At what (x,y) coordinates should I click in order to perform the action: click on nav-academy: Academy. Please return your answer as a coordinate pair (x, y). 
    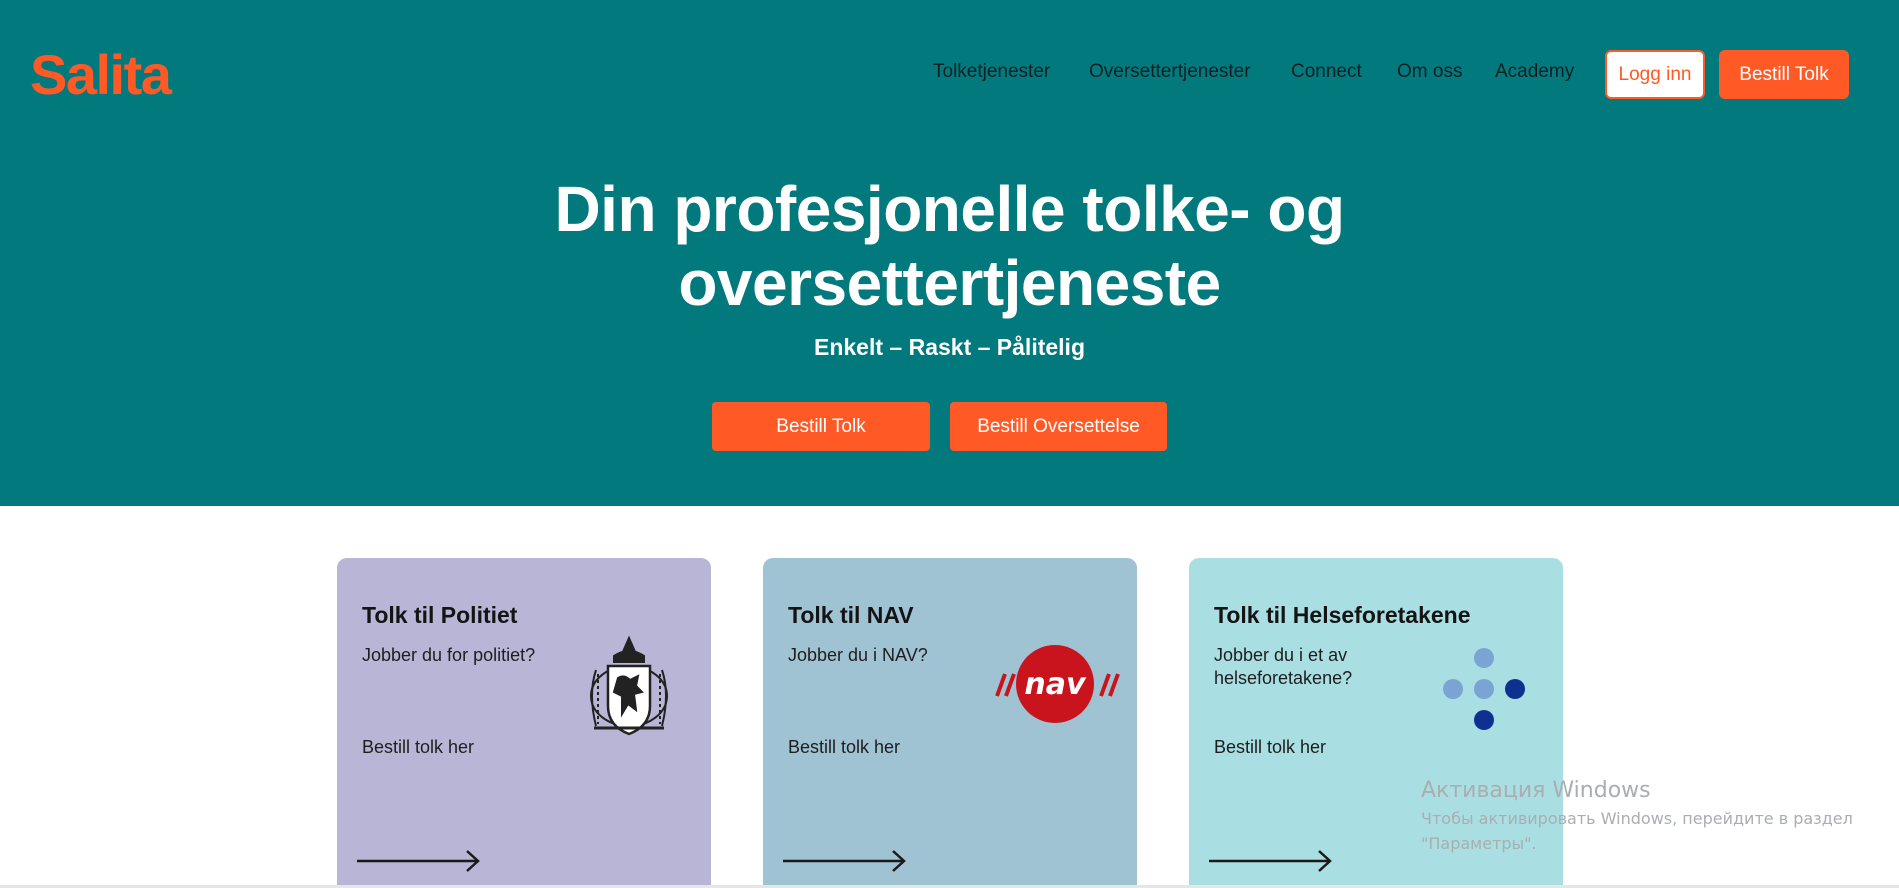
    Looking at the image, I should click on (1534, 72).